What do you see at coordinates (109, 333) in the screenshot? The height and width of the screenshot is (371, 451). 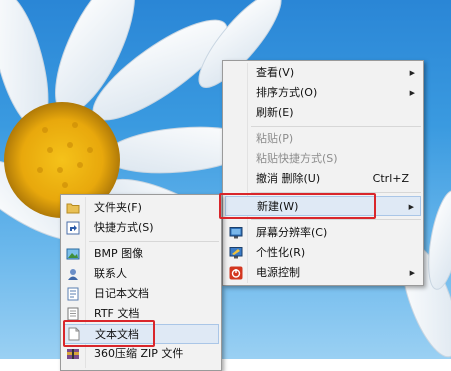 I see `highlight-box-text-document` at bounding box center [109, 333].